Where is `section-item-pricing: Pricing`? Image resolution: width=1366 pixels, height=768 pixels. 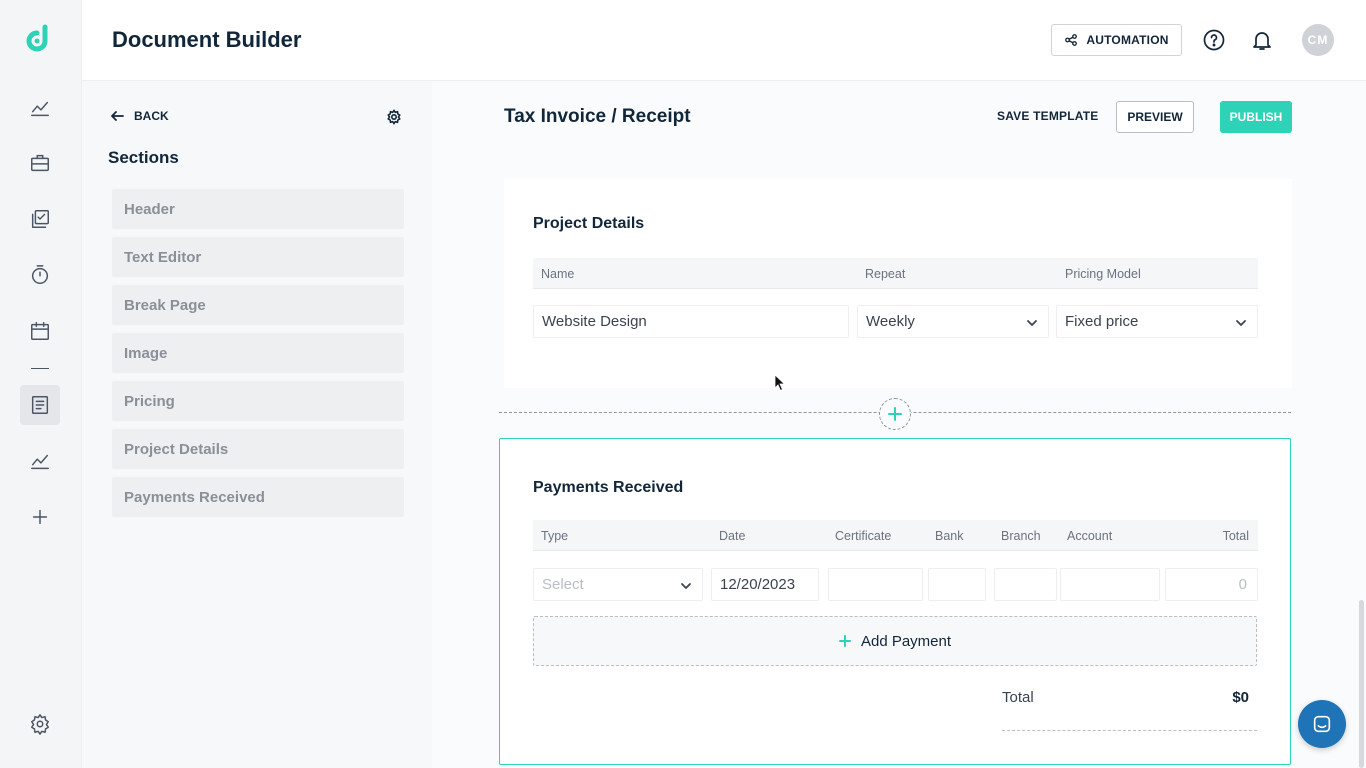
section-item-pricing: Pricing is located at coordinates (258, 401).